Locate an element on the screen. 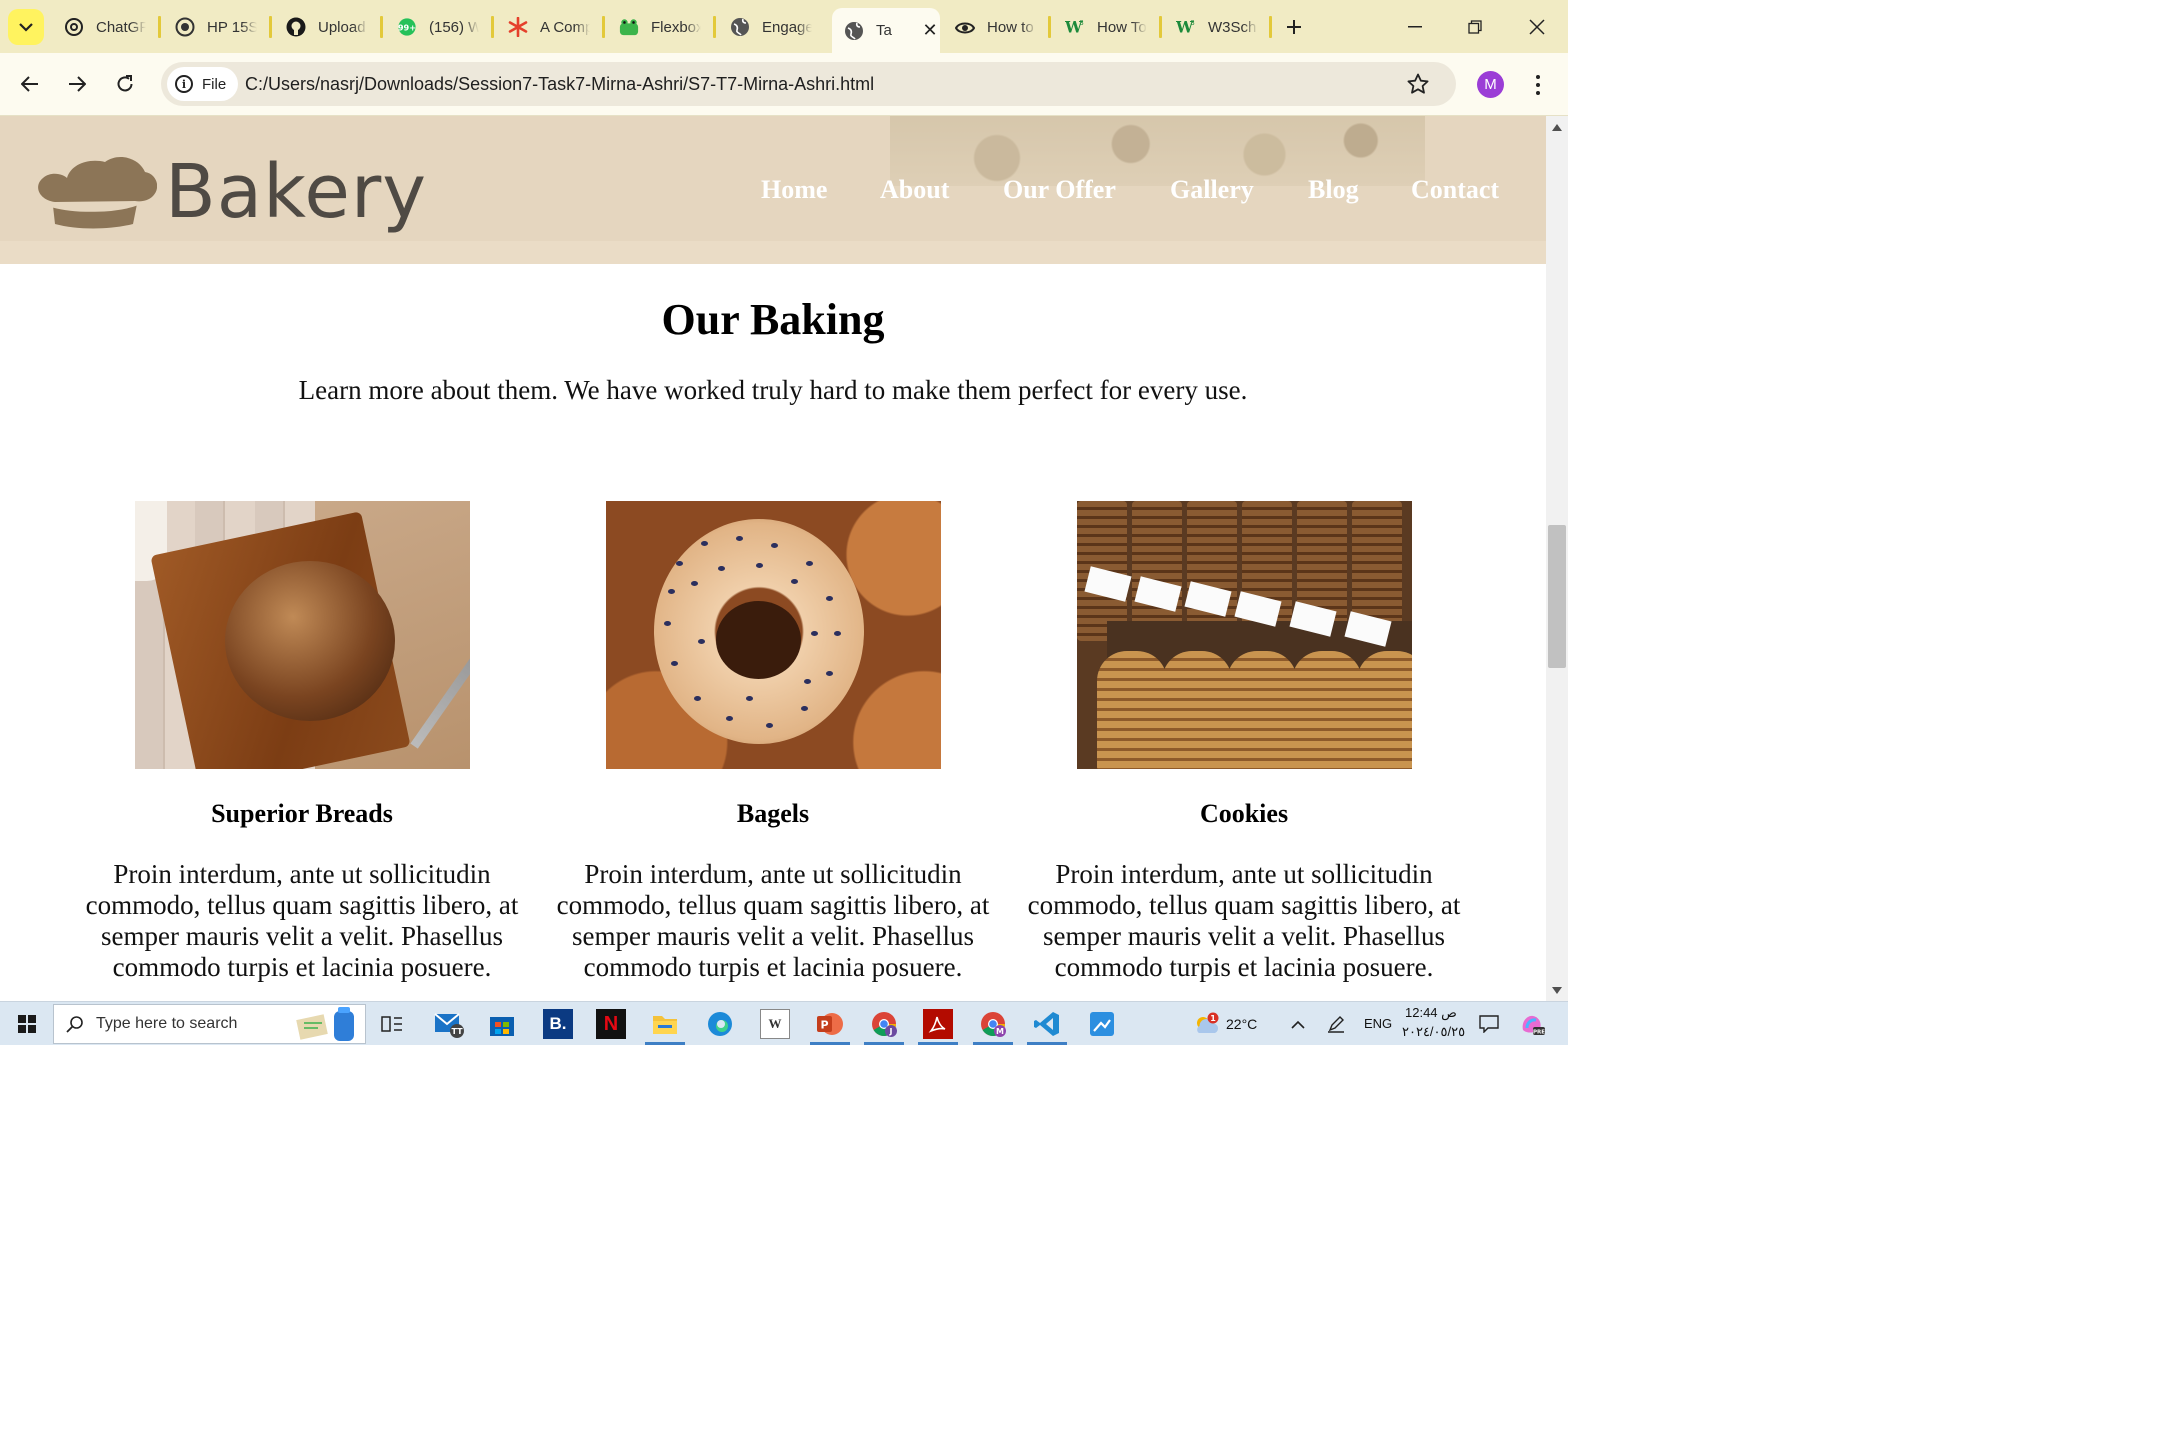 The height and width of the screenshot is (1440, 2160). browser-tab: Upload is located at coordinates (327, 27).